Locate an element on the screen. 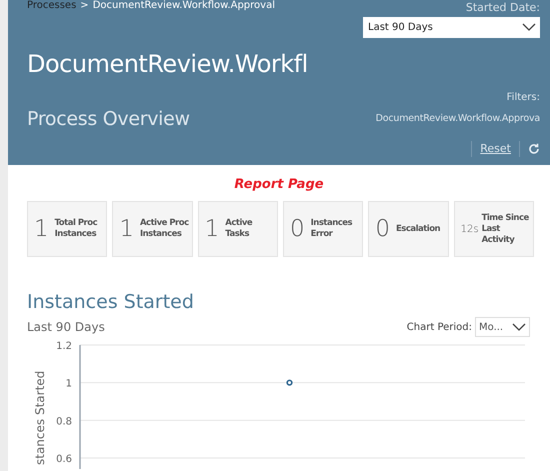  chart-period-label: Chart Period: is located at coordinates (439, 327).